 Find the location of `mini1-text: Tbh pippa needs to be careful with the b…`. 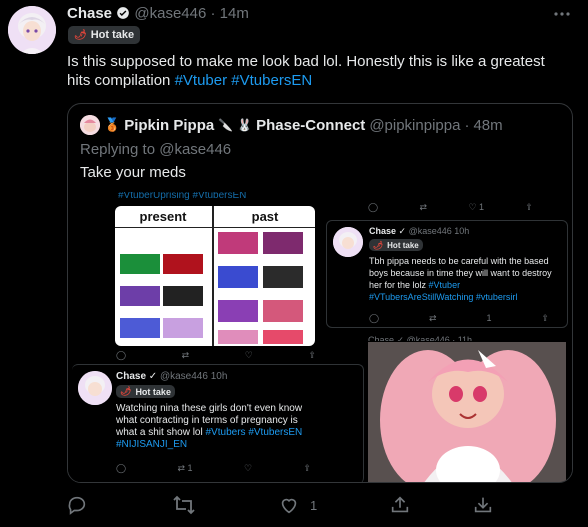

mini1-text: Tbh pippa needs to be careful with the b… is located at coordinates (460, 279).